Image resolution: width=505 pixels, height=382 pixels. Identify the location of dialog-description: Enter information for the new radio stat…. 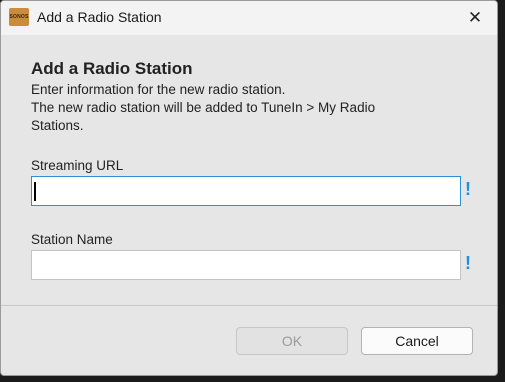
(251, 108).